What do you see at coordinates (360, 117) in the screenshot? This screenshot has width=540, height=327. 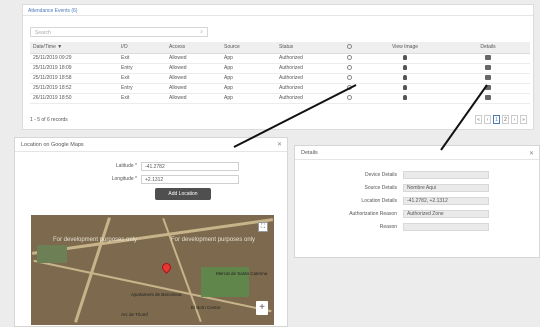 I see `callout-lines` at bounding box center [360, 117].